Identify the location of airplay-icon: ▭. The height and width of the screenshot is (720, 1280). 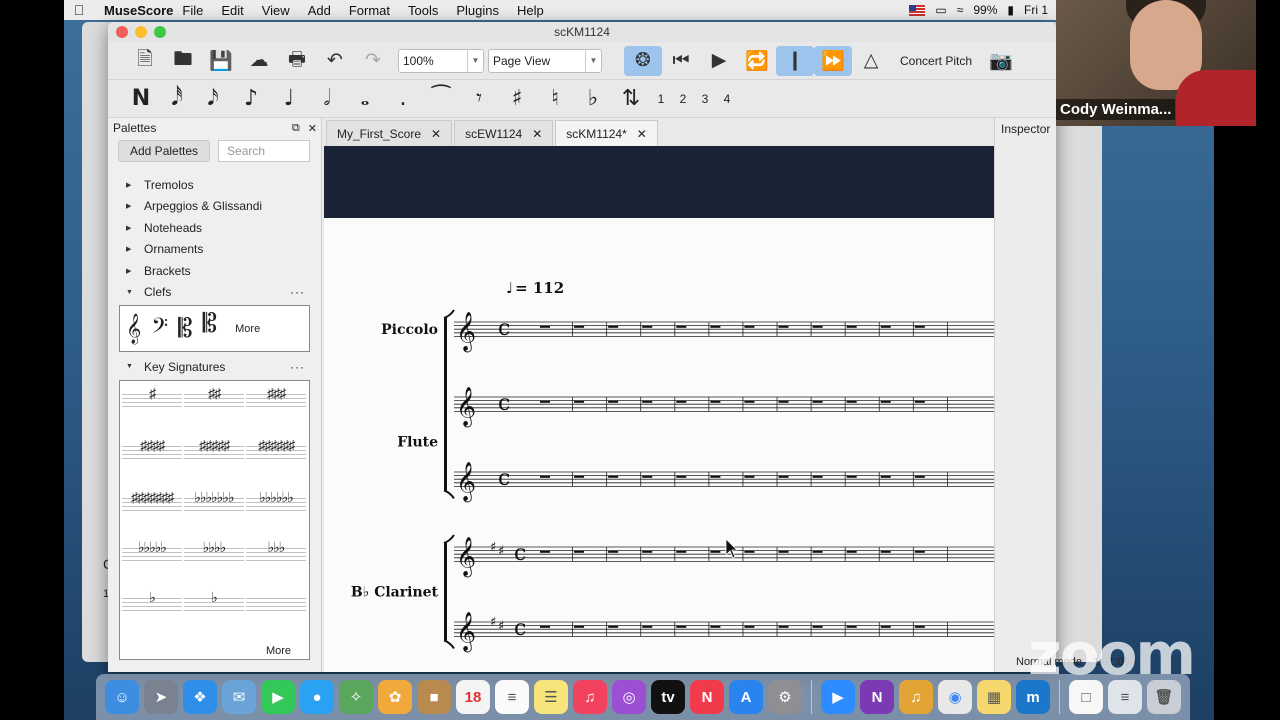
(940, 10).